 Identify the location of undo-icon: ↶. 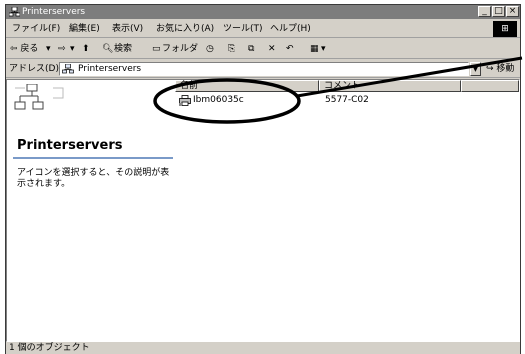
(290, 49).